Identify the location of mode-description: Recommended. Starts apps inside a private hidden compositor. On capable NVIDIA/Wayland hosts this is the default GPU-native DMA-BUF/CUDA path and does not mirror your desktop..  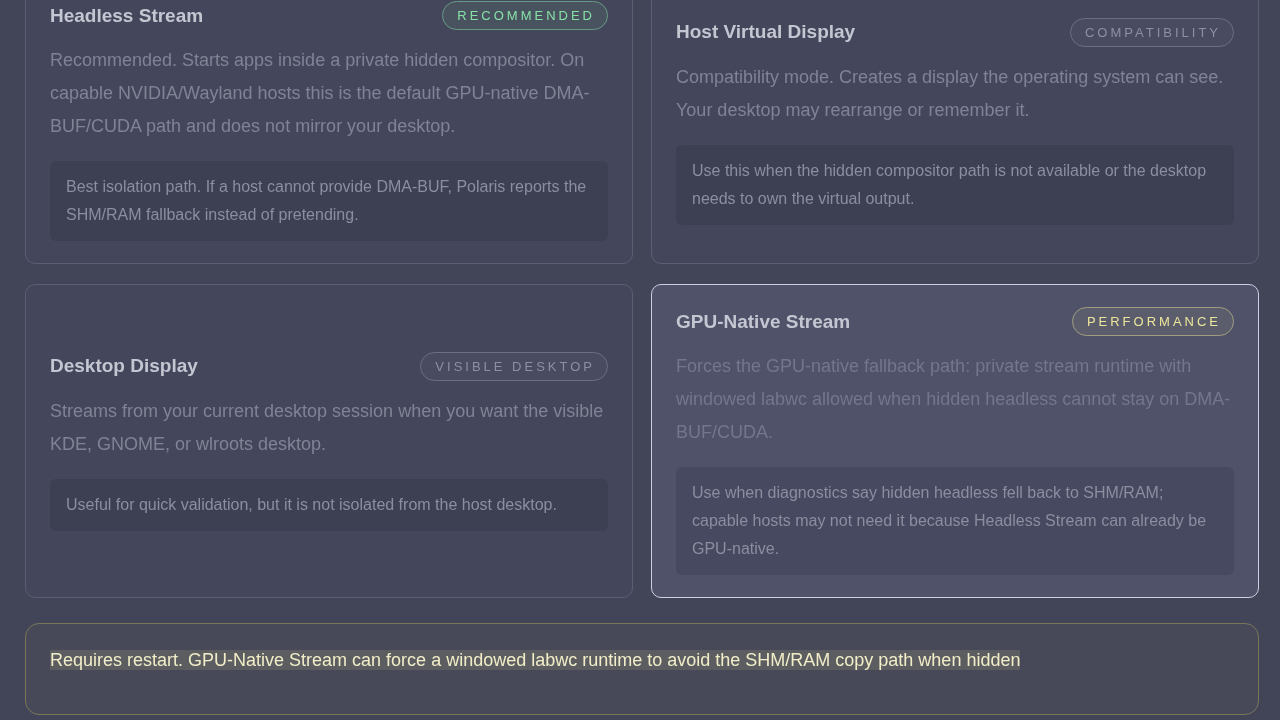
(320, 93).